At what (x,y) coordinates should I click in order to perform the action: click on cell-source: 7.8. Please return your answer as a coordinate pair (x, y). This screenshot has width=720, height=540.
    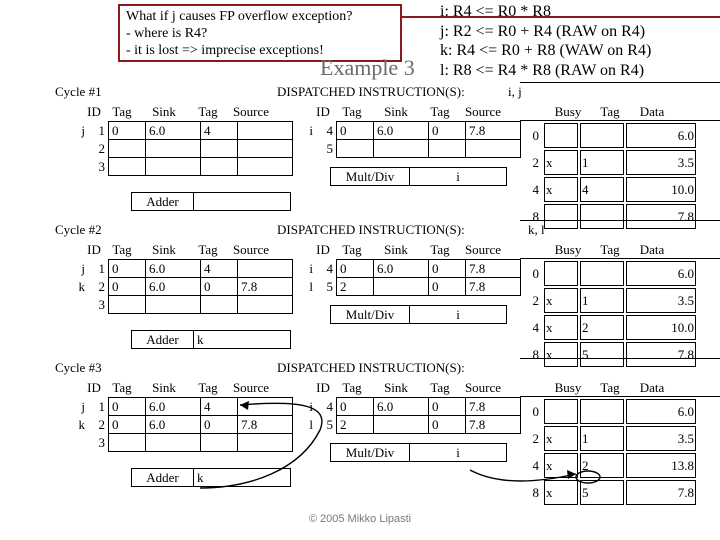
    Looking at the image, I should click on (493, 130).